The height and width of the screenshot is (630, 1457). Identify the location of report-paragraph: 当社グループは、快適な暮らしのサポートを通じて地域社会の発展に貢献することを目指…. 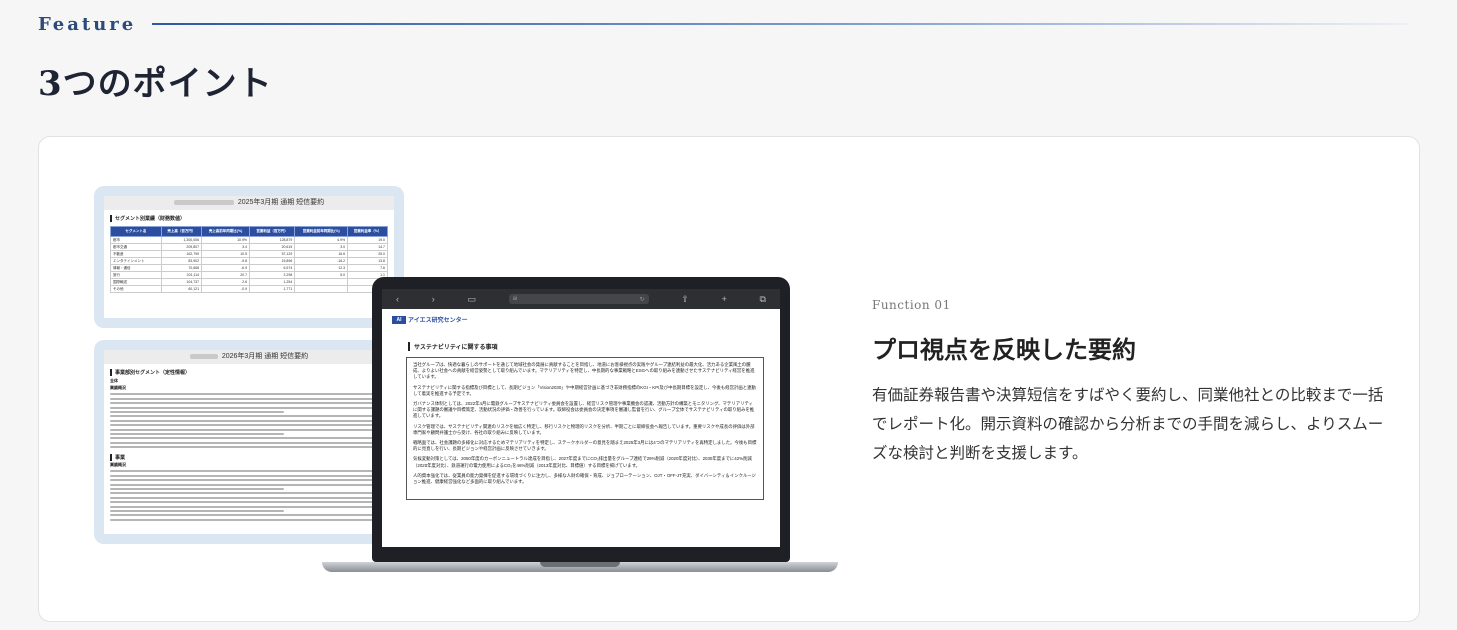
(584, 371).